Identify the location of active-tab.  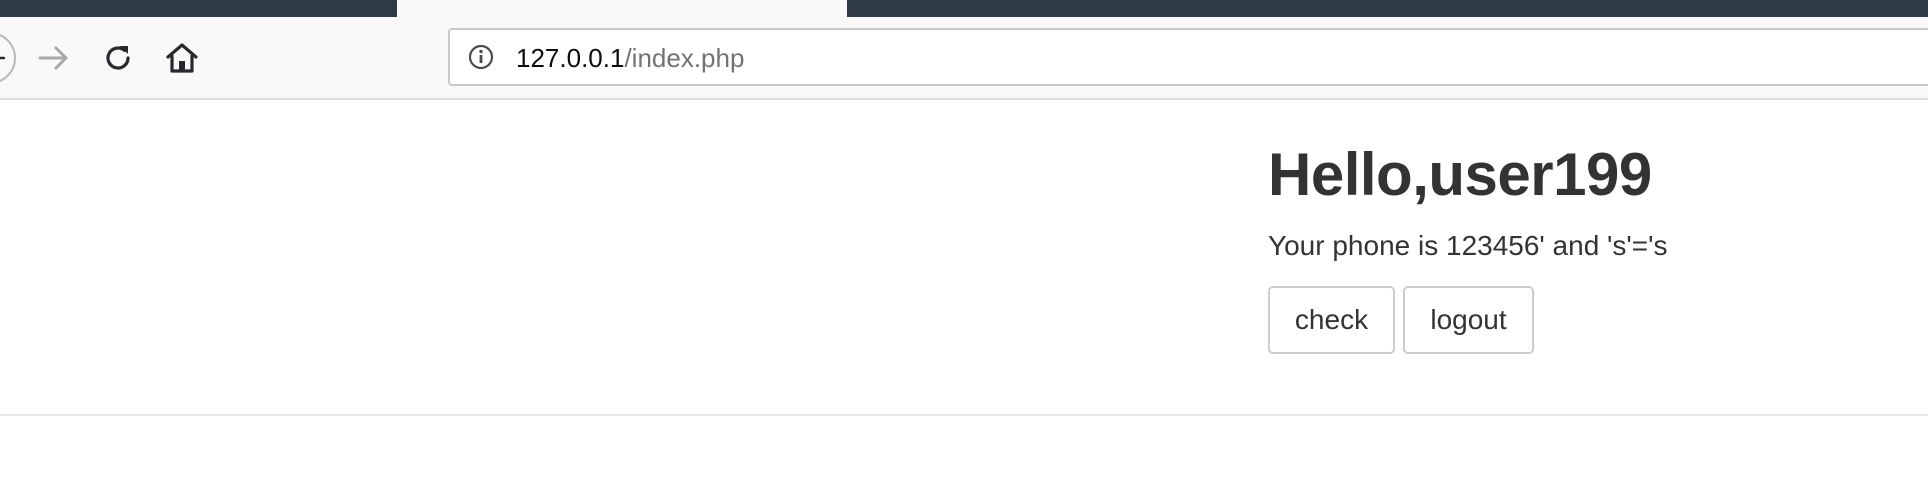
(622, 8).